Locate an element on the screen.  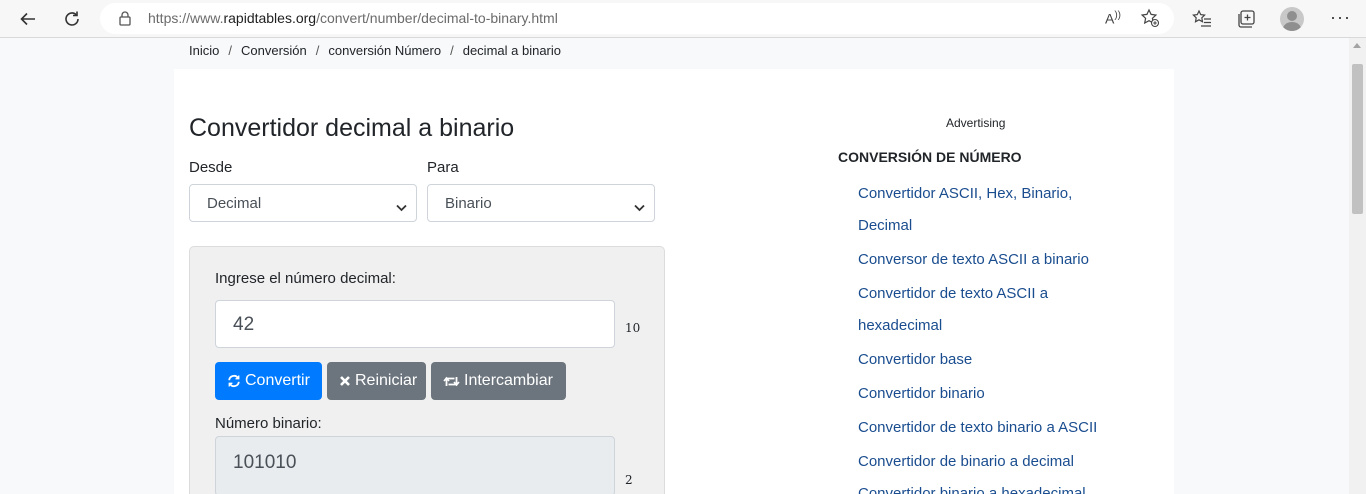
scroll-up-arrow-icon is located at coordinates (1357, 45).